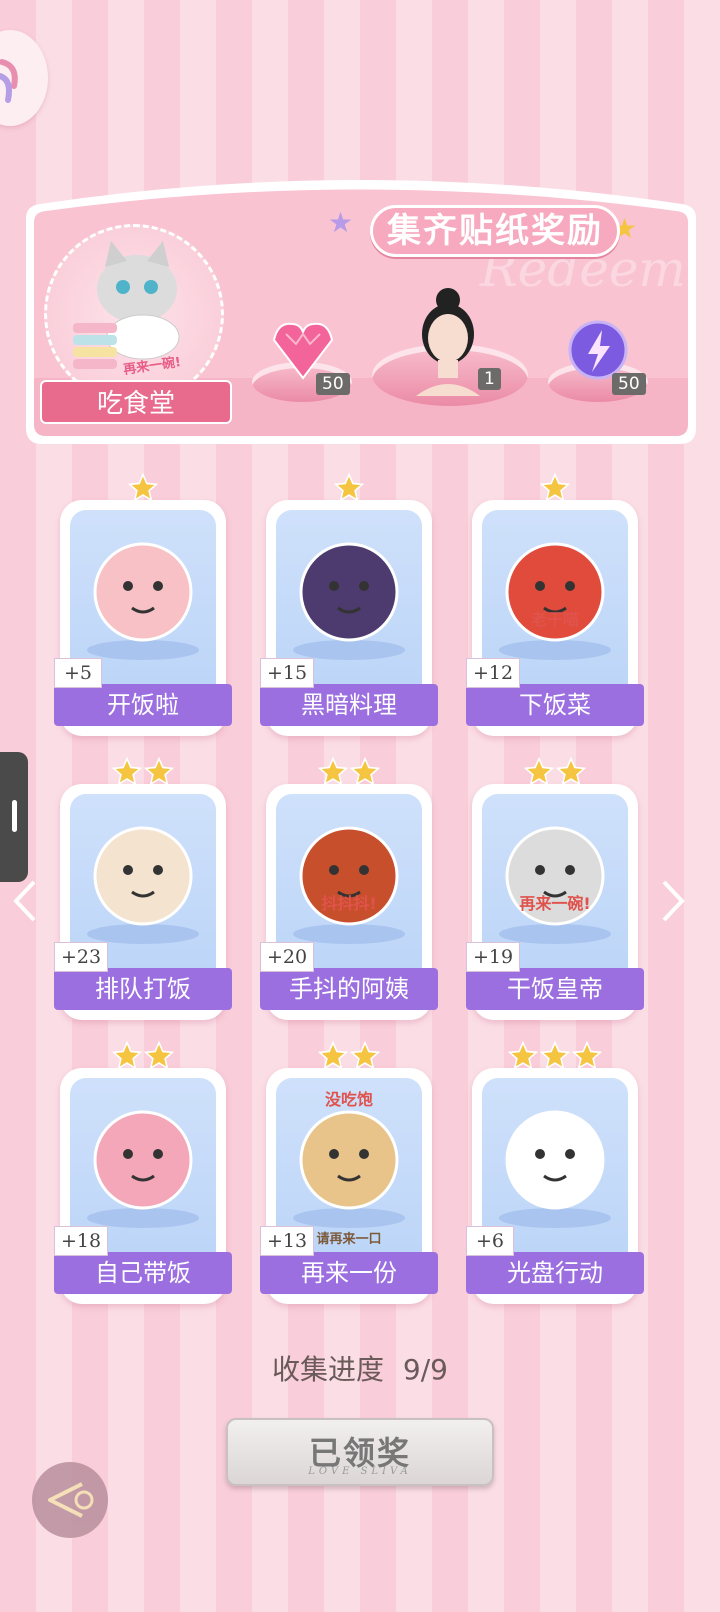 This screenshot has width=720, height=1612. What do you see at coordinates (555, 601) in the screenshot?
I see `chili-jar-icon` at bounding box center [555, 601].